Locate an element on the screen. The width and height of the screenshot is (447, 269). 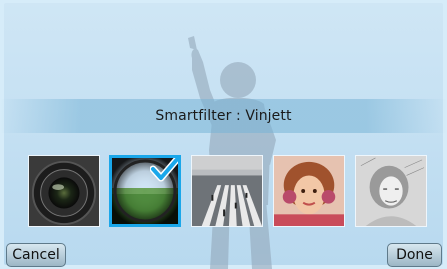
filter-thumb-fisheye is located at coordinates (64, 191).